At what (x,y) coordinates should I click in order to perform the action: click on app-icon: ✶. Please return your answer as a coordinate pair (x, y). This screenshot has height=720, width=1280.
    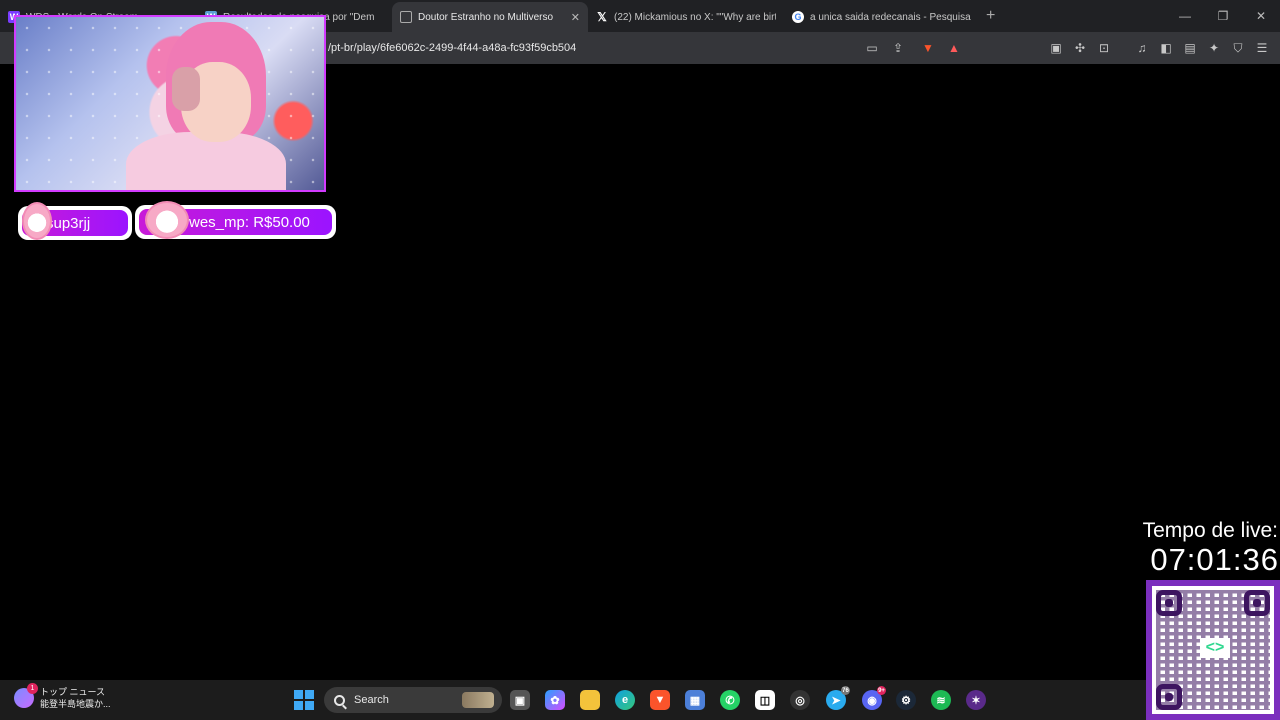
    Looking at the image, I should click on (976, 700).